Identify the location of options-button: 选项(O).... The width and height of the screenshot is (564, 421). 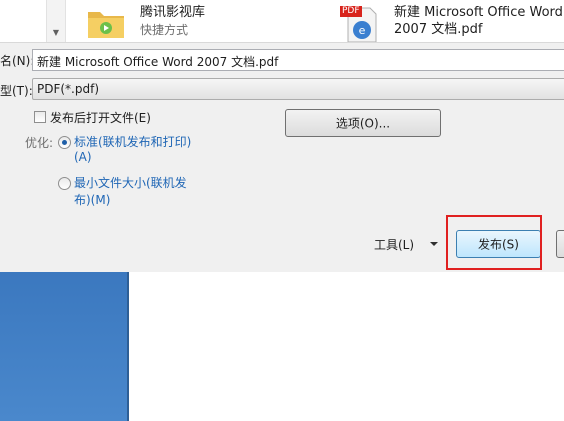
(363, 123).